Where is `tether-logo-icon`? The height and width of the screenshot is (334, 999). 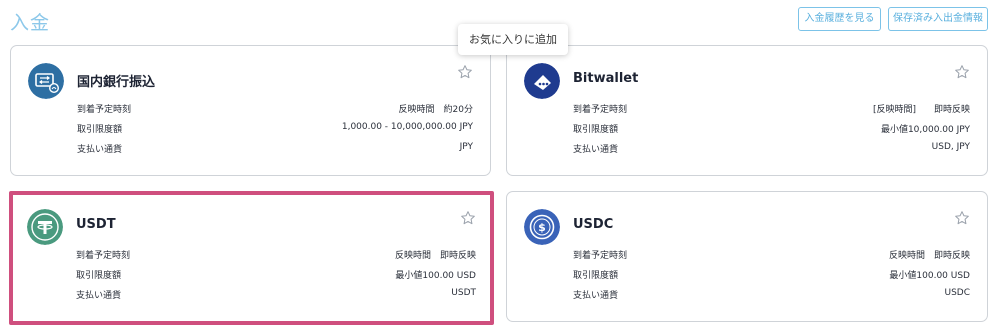
tether-logo-icon is located at coordinates (45, 227).